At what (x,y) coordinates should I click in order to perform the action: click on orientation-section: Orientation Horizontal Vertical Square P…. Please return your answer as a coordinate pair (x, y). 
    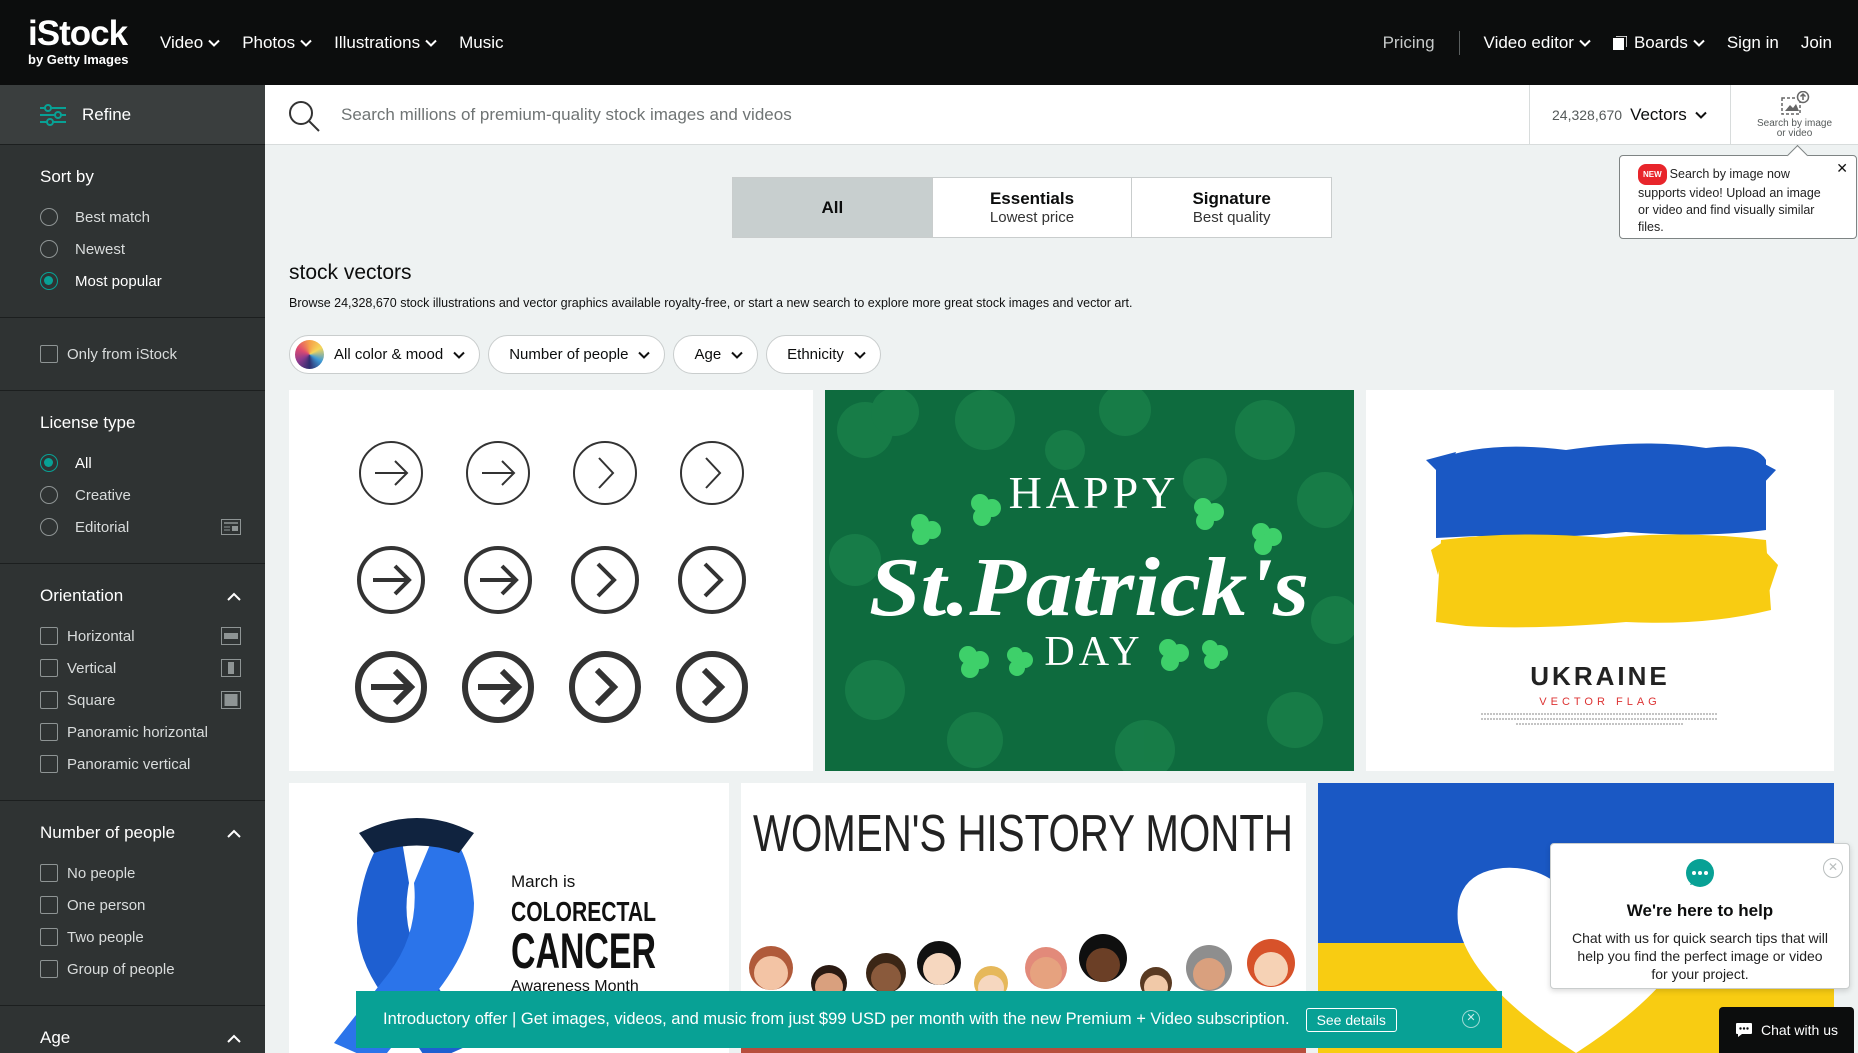
    Looking at the image, I should click on (132, 682).